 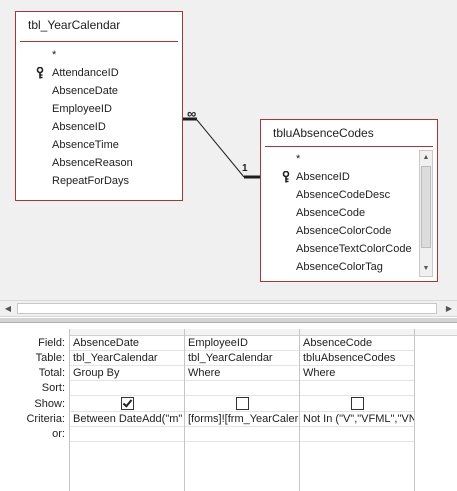 What do you see at coordinates (91, 181) in the screenshot?
I see `field-name: RepeatForDays` at bounding box center [91, 181].